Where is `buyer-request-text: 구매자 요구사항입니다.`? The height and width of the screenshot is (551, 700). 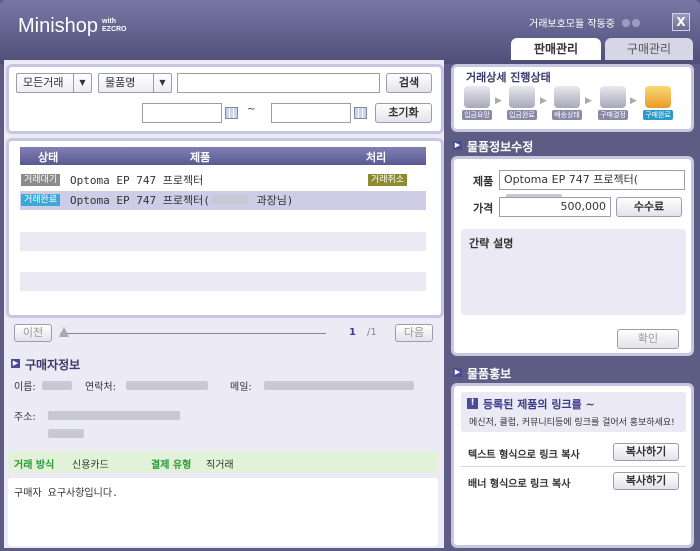
buyer-request-text: 구매자 요구사항입니다. is located at coordinates (66, 493).